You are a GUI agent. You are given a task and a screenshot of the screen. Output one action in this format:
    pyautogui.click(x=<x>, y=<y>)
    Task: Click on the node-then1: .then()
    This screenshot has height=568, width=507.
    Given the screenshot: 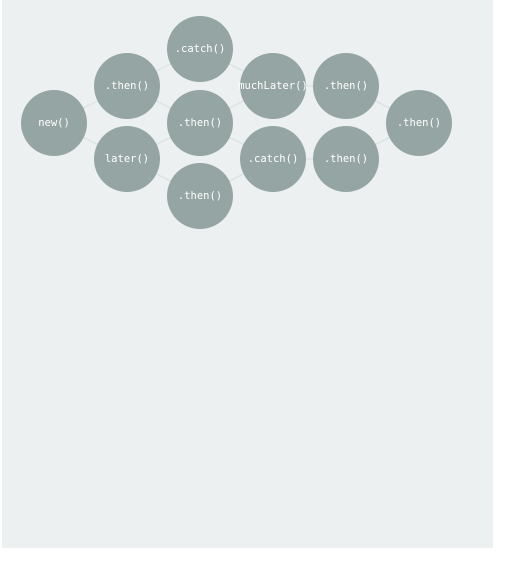 What is the action you would take?
    pyautogui.click(x=127, y=86)
    